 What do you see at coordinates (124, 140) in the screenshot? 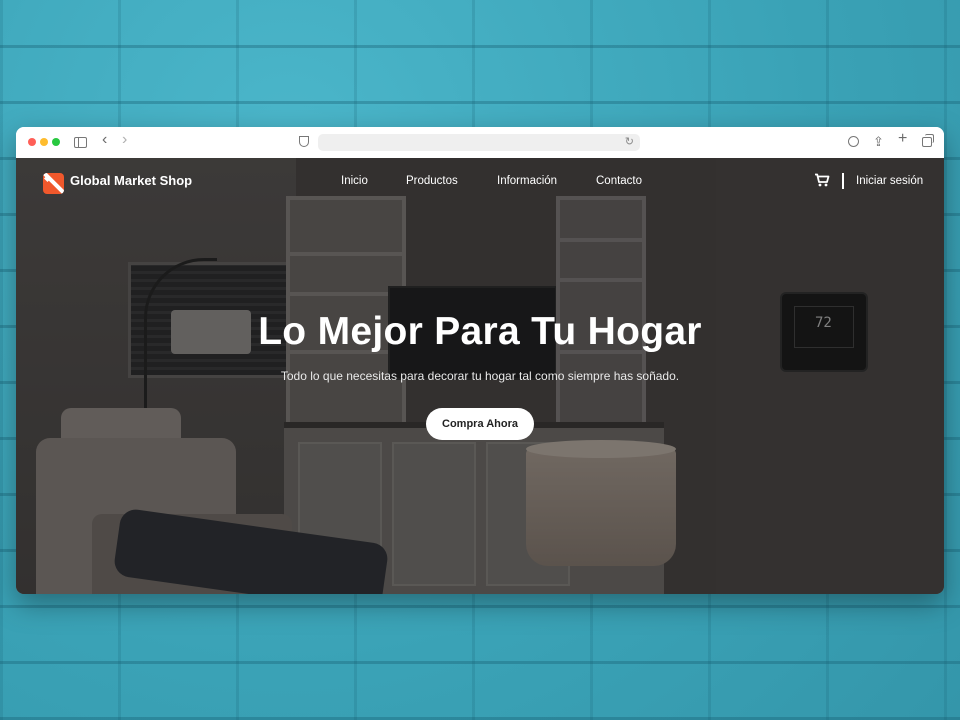
I see `forward-arrow-icon: ›` at bounding box center [124, 140].